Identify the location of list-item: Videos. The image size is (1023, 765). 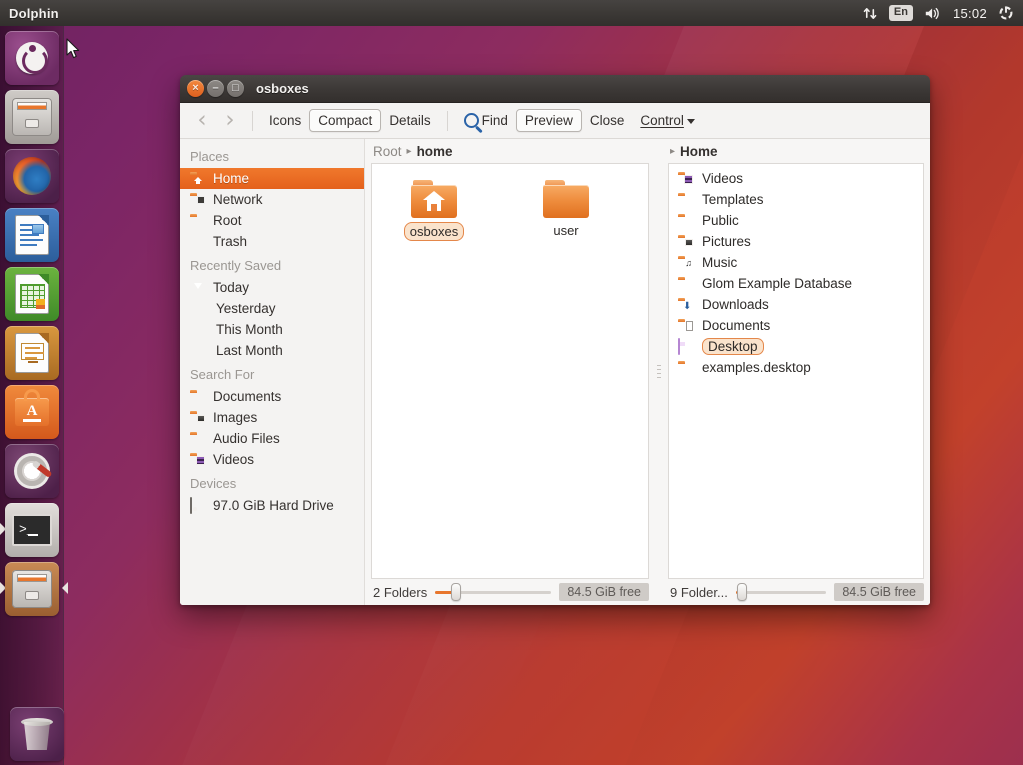
(796, 178).